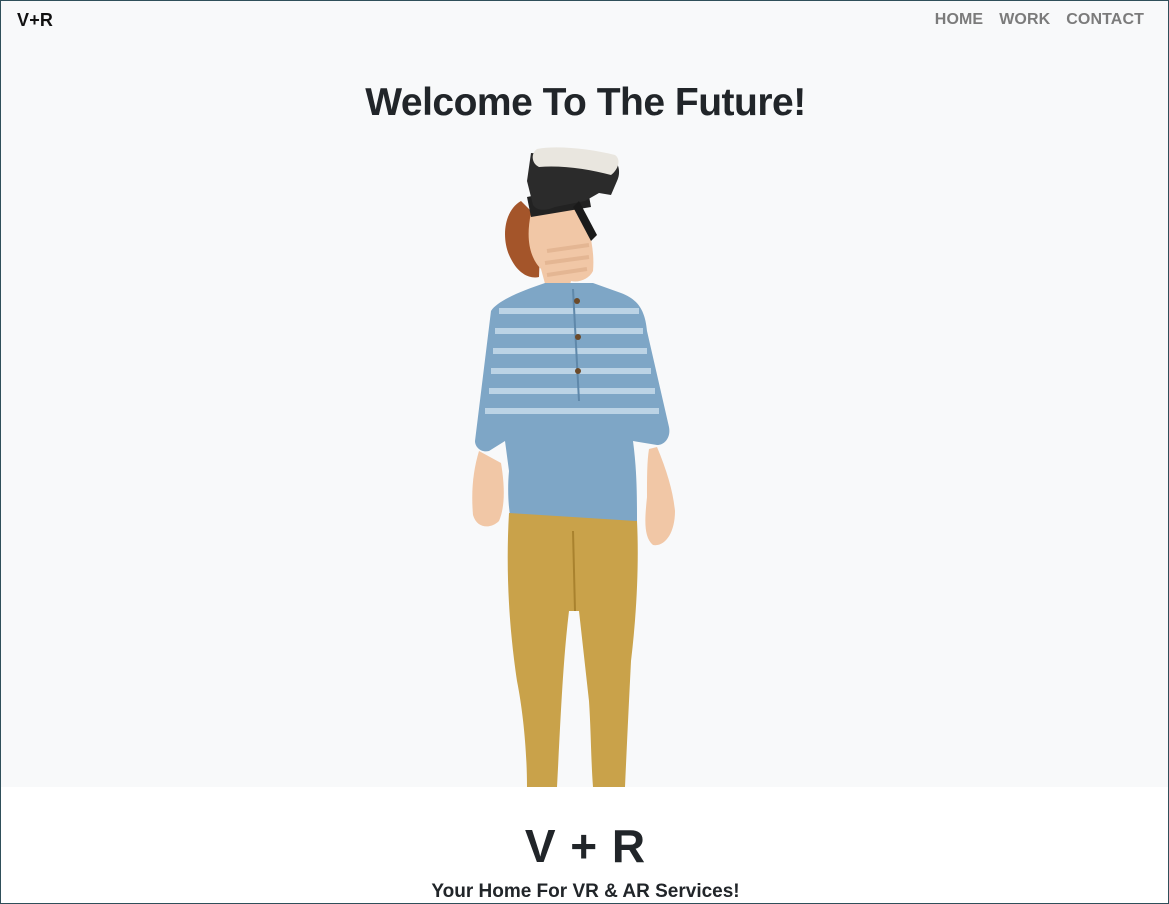 The height and width of the screenshot is (904, 1169). I want to click on brand-logo-link: V+R, so click(35, 20).